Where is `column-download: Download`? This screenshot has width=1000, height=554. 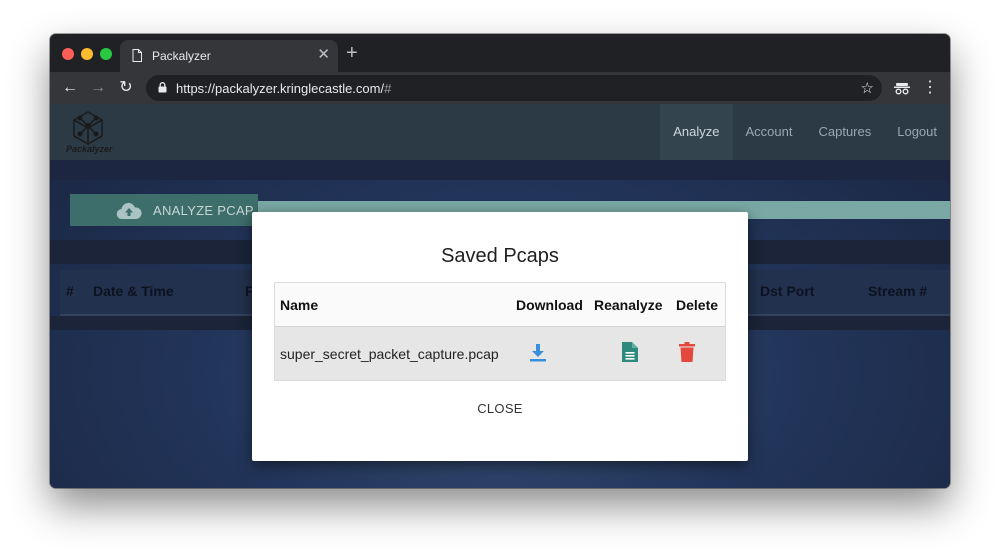 column-download: Download is located at coordinates (550, 304).